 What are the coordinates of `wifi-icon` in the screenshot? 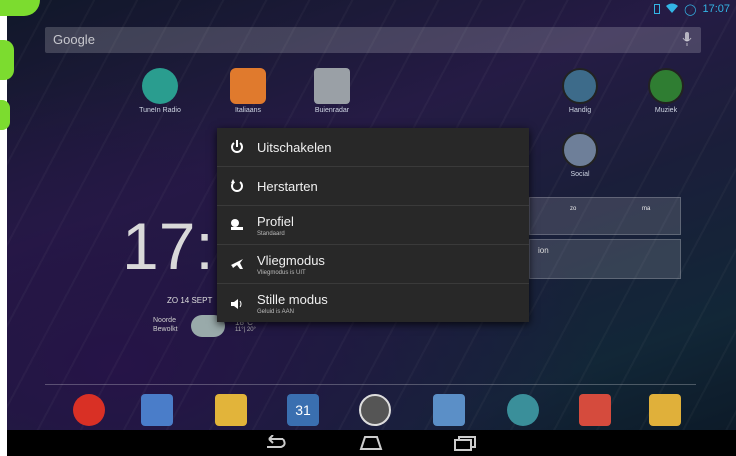 It's located at (672, 9).